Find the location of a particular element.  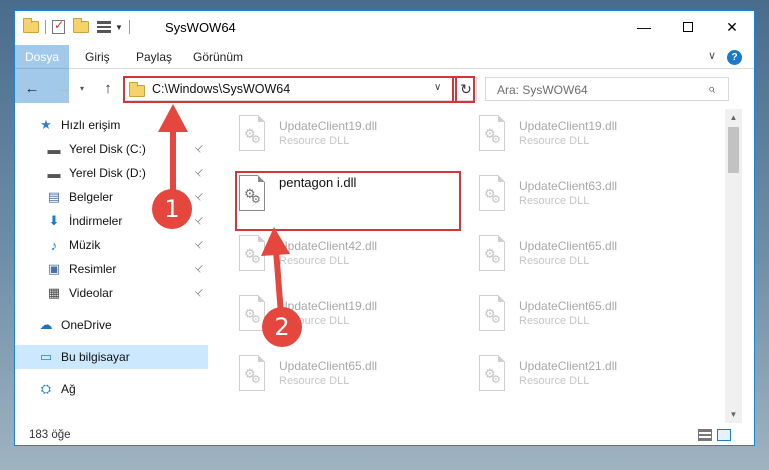

details-view-icon is located at coordinates (705, 435).